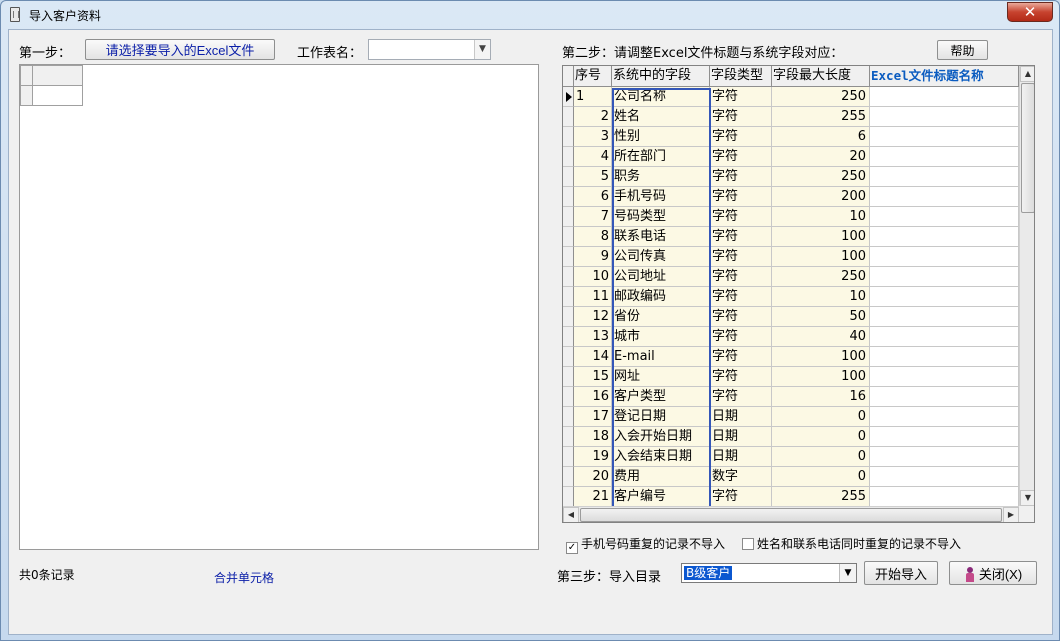 The width and height of the screenshot is (1060, 641). What do you see at coordinates (1030, 12) in the screenshot?
I see `window-close-button: ✕` at bounding box center [1030, 12].